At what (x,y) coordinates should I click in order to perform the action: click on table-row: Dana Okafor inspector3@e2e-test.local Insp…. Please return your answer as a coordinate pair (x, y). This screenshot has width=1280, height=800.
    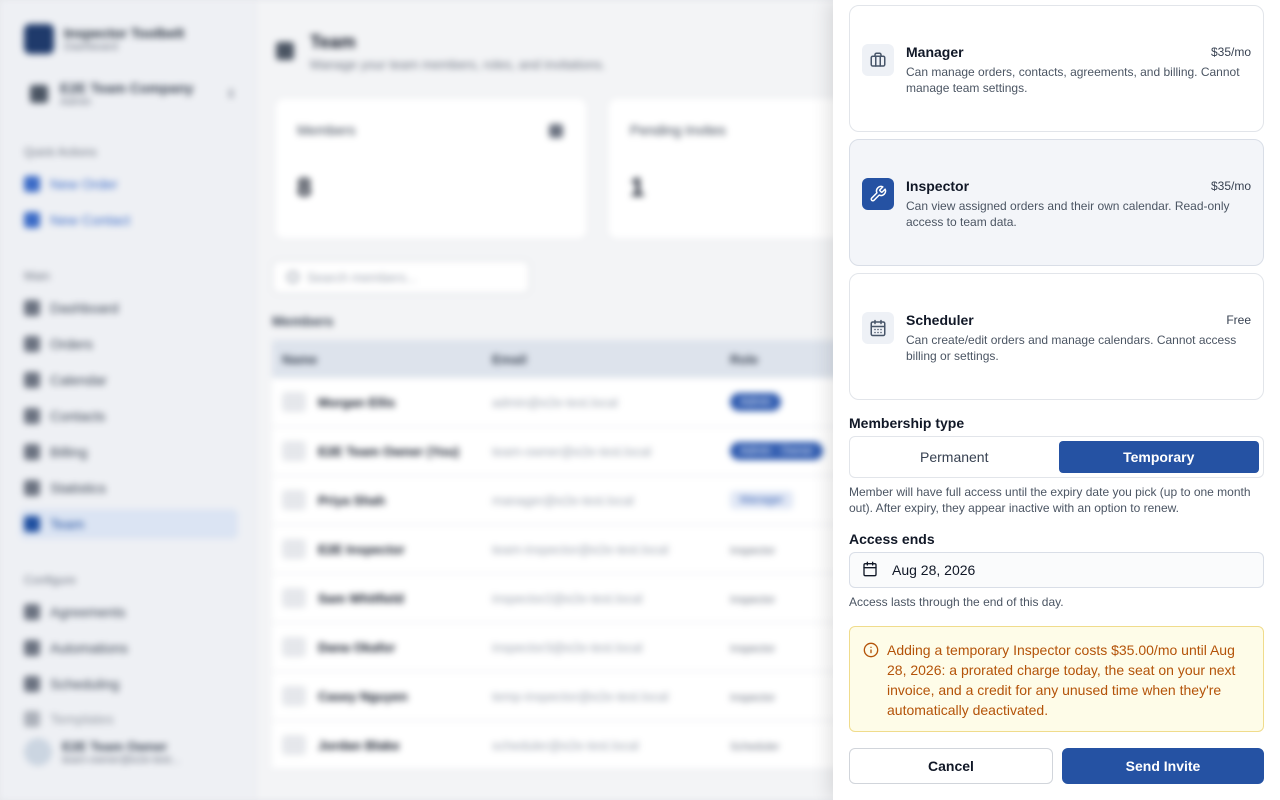
    Looking at the image, I should click on (572, 647).